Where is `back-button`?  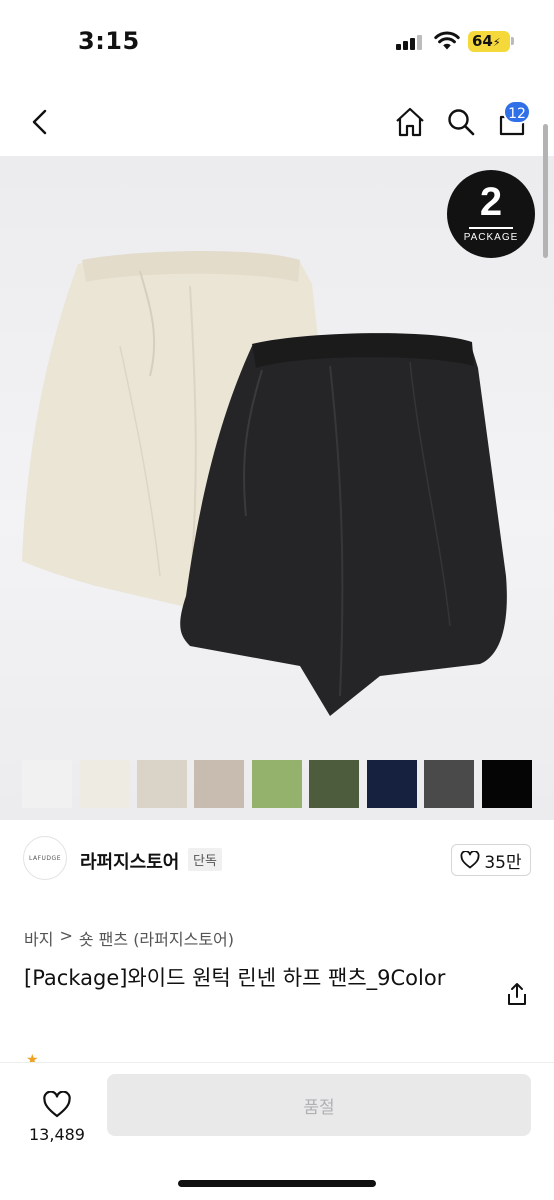 back-button is located at coordinates (40, 122).